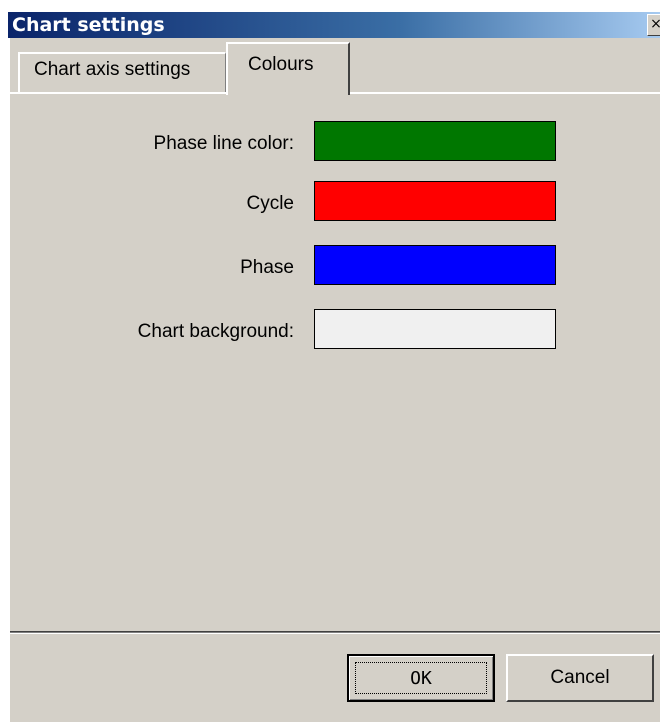  I want to click on ok-button: OK, so click(421, 678).